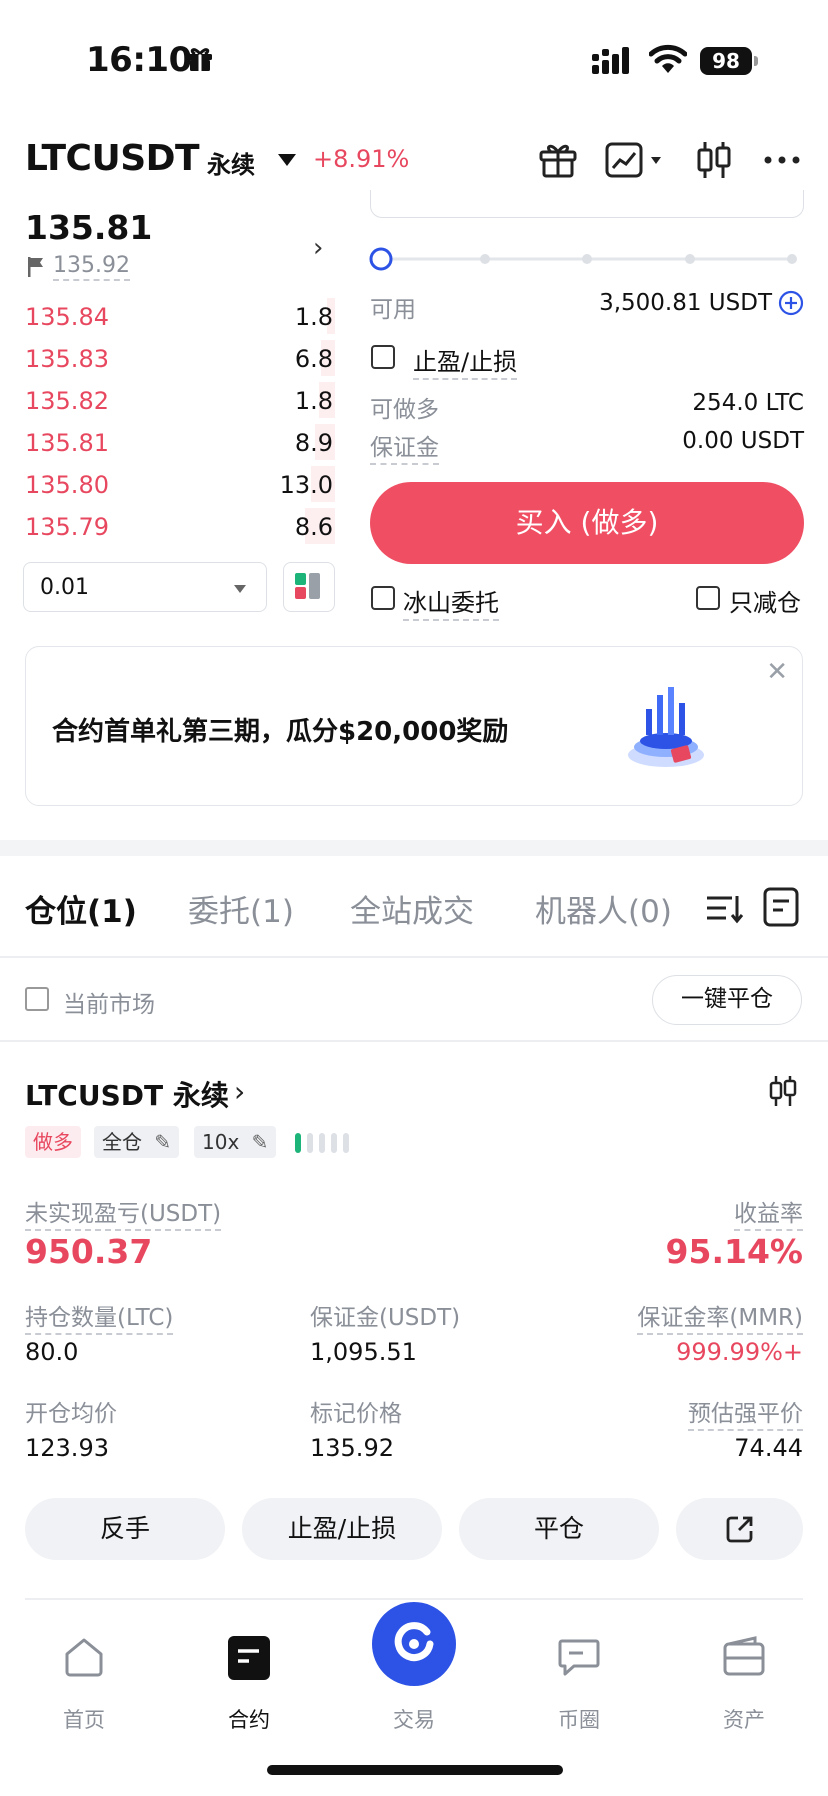  I want to click on gift-status-icon, so click(200, 59).